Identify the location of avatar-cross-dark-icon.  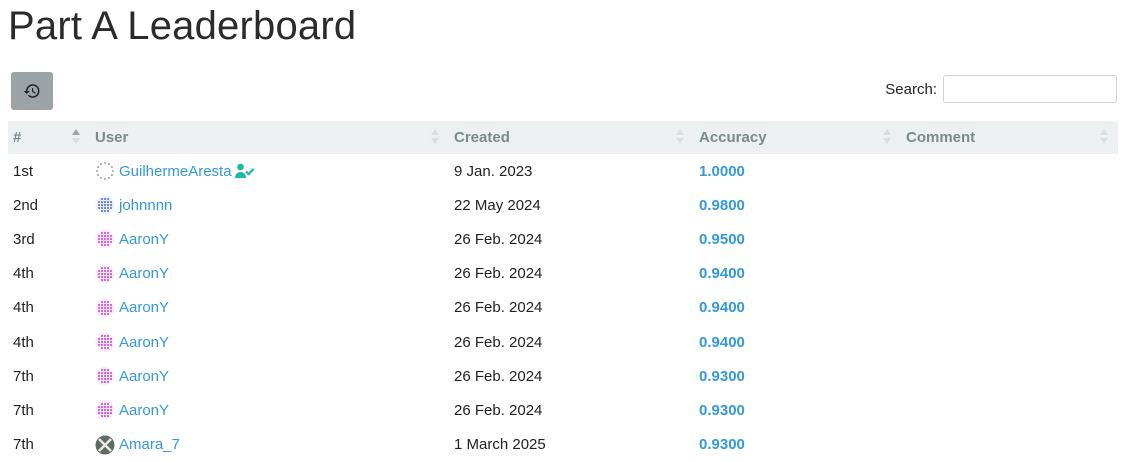
(105, 445).